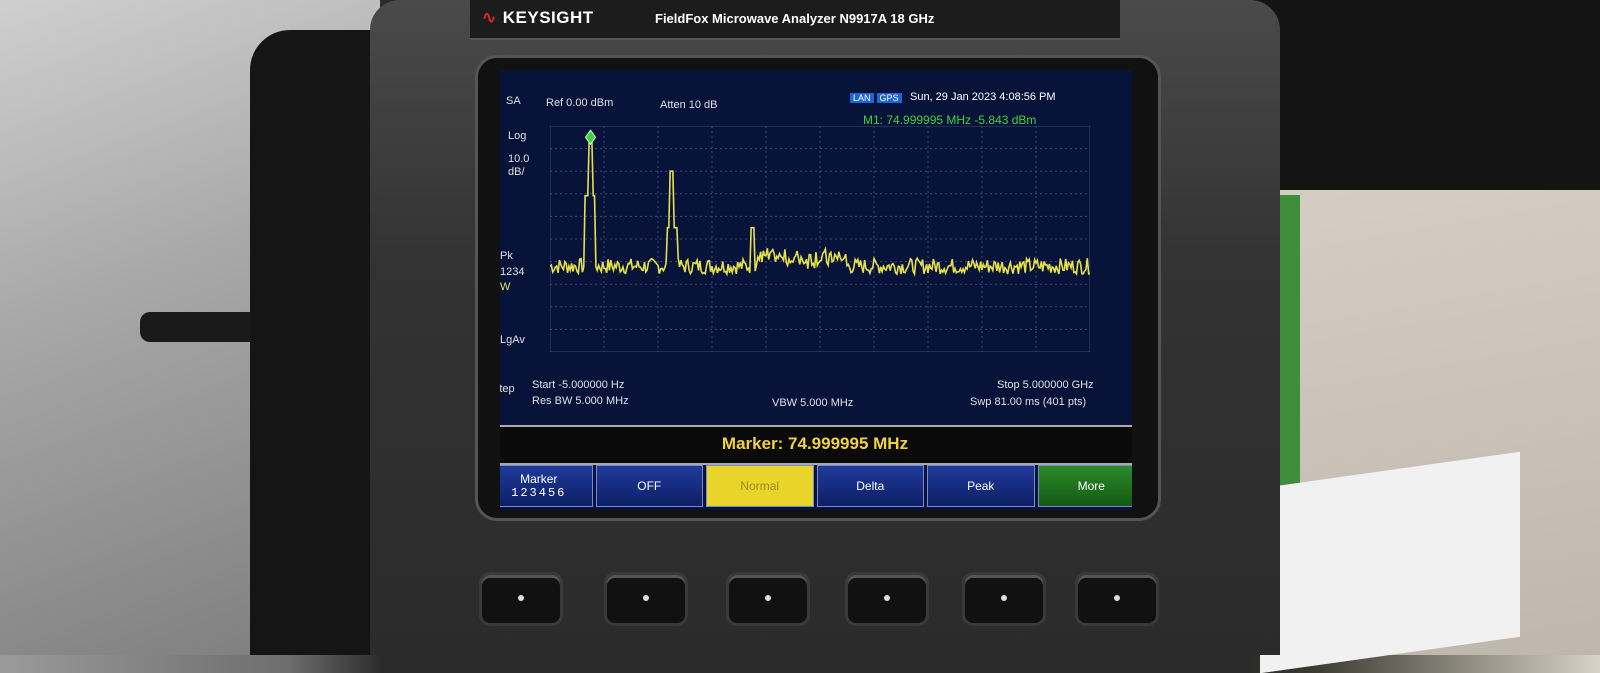  I want to click on softkey-marker: Marker 123456, so click(546, 486).